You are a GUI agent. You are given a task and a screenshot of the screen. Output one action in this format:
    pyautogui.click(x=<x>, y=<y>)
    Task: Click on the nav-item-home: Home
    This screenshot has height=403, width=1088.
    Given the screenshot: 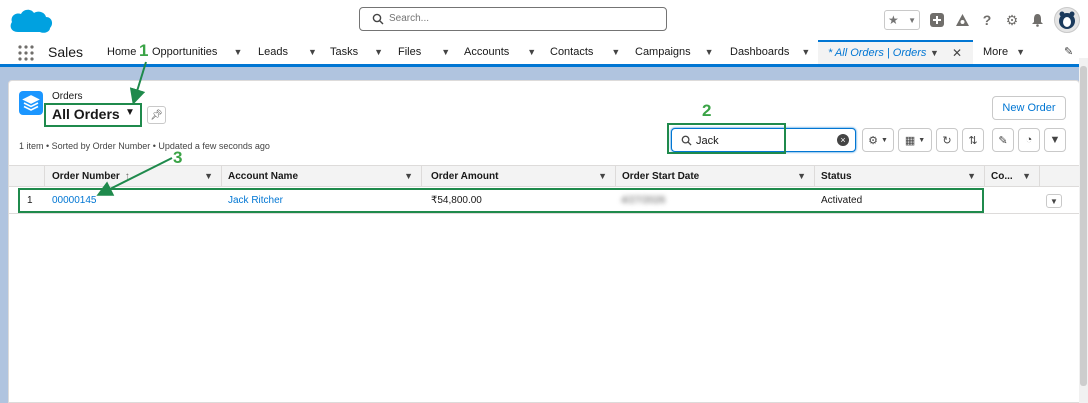 What is the action you would take?
    pyautogui.click(x=121, y=52)
    